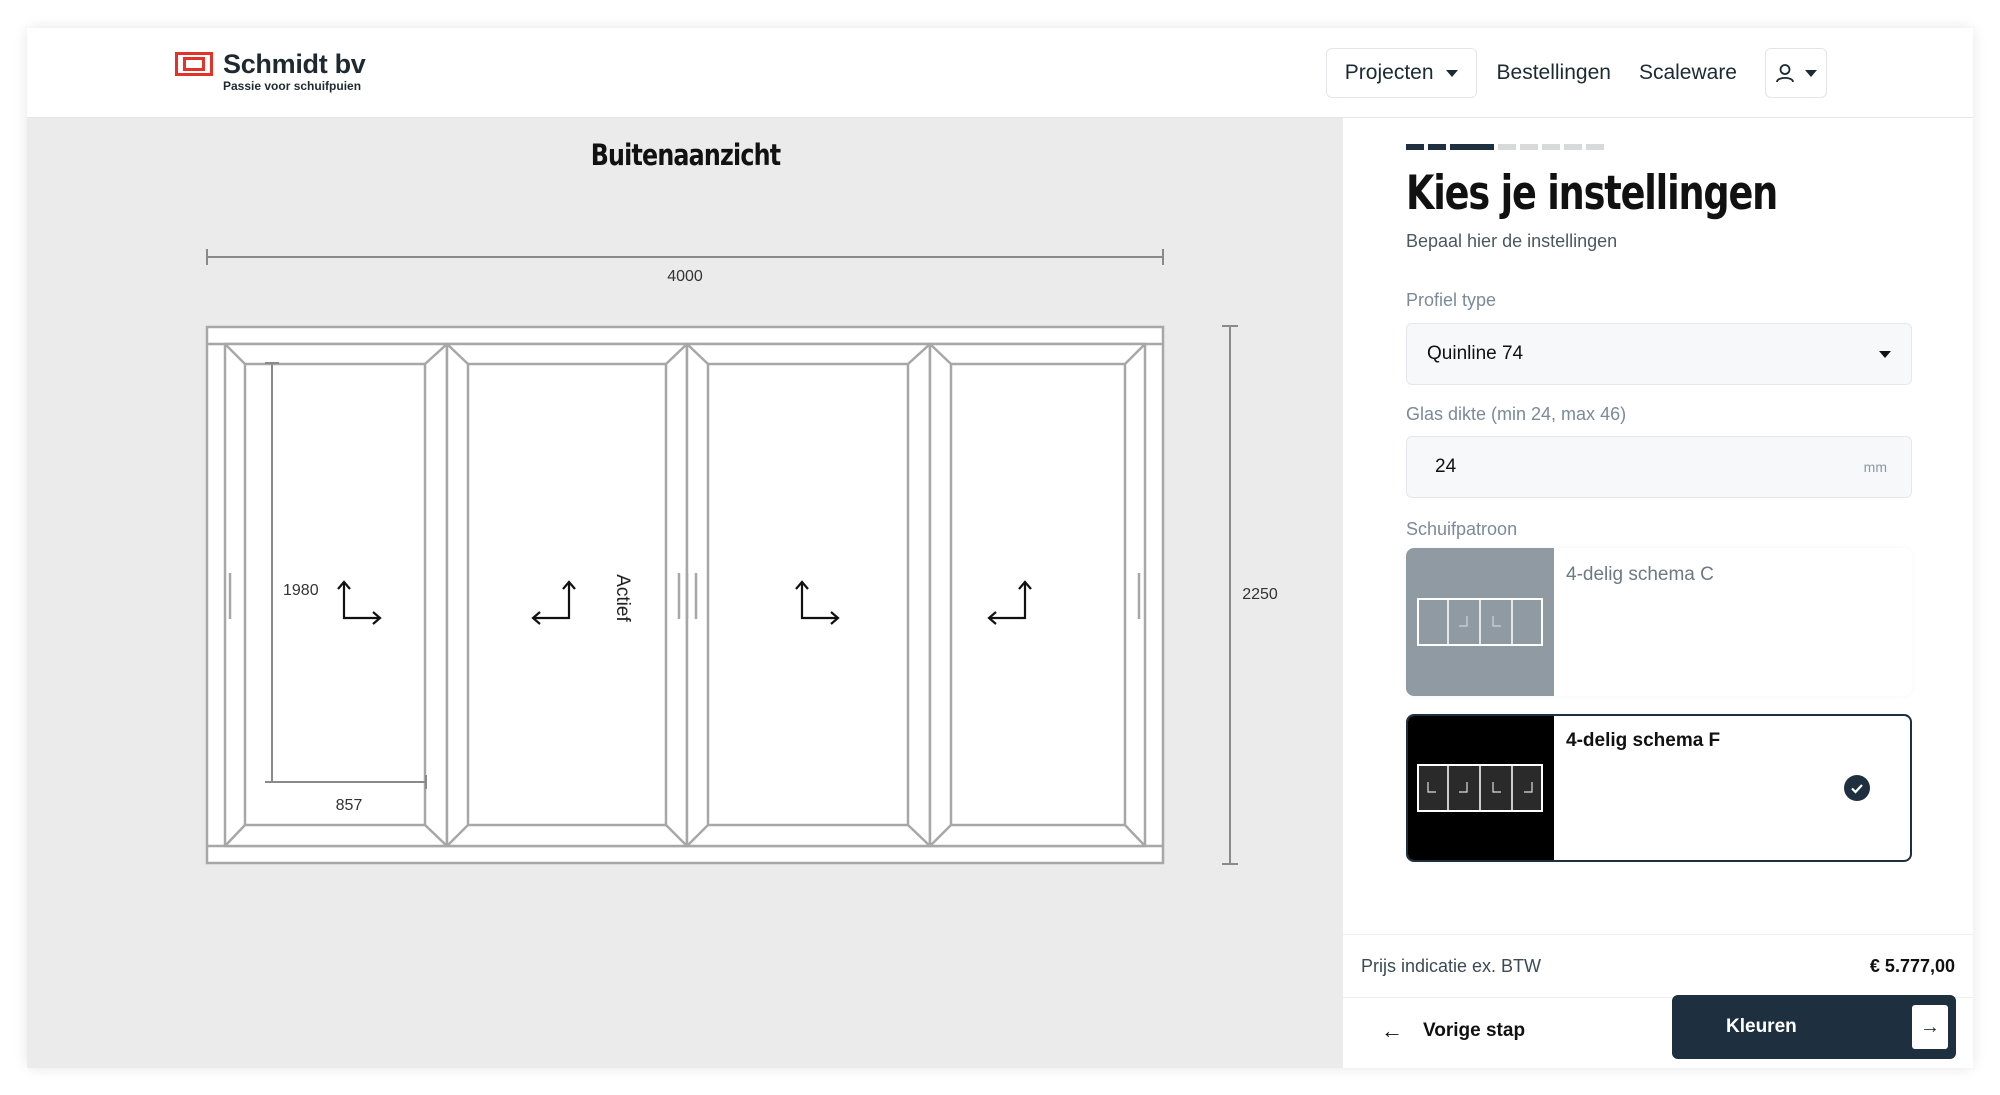  Describe the element at coordinates (1658, 966) in the screenshot. I see `price-indication-row: Prijs indicatie ex. BTW € 5.777,00` at that location.